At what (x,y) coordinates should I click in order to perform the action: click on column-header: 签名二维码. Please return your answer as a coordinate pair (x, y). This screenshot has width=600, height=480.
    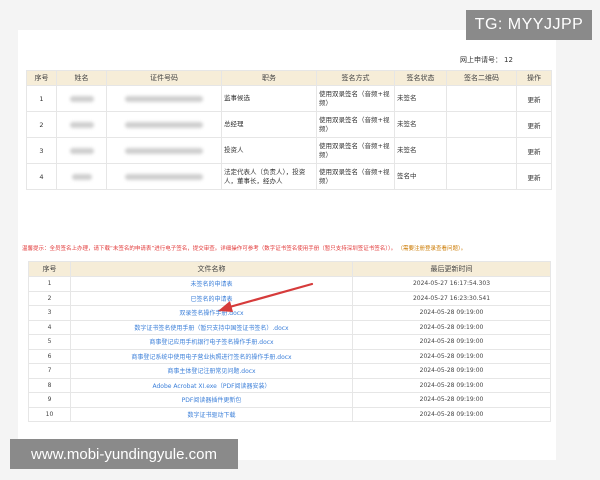
    Looking at the image, I should click on (481, 78).